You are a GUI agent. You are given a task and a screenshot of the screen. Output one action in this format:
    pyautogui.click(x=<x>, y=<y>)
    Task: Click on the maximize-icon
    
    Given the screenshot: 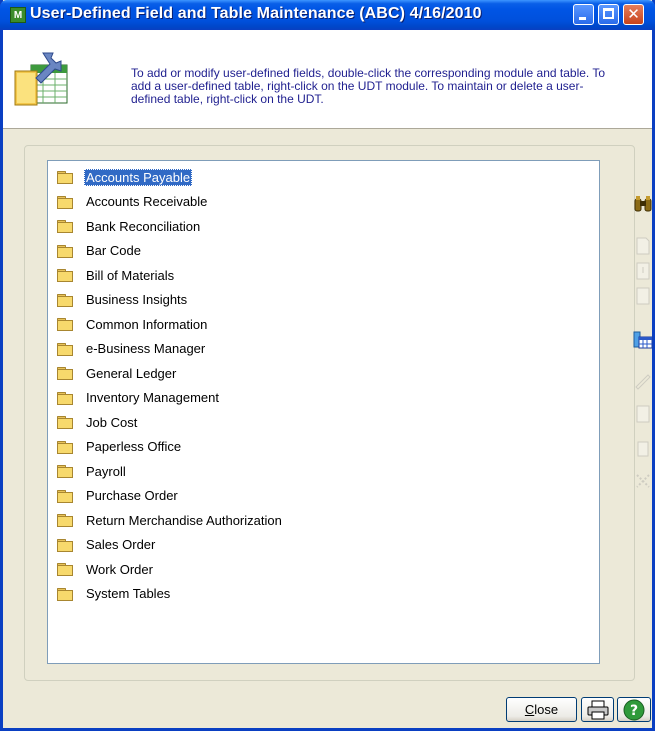 What is the action you would take?
    pyautogui.click(x=608, y=13)
    